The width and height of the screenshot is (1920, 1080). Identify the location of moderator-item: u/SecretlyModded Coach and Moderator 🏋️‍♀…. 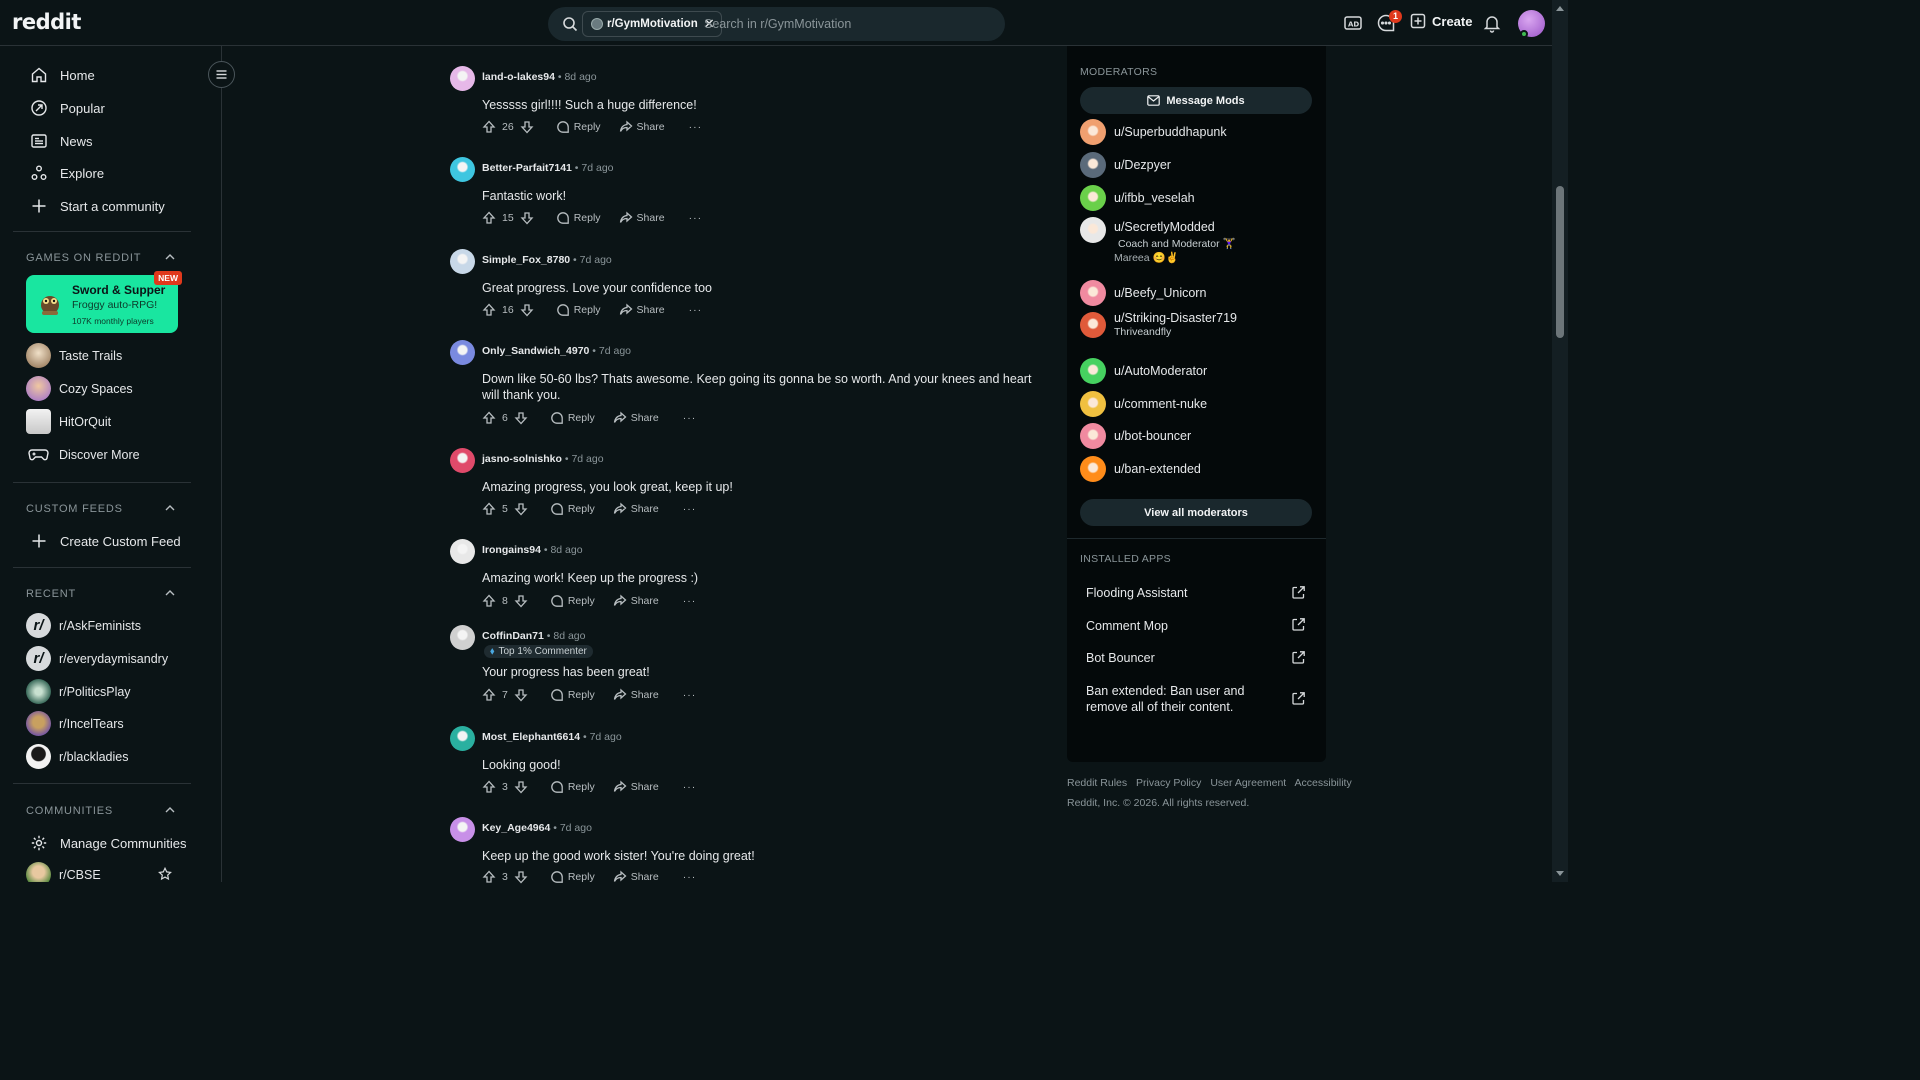
(1158, 240).